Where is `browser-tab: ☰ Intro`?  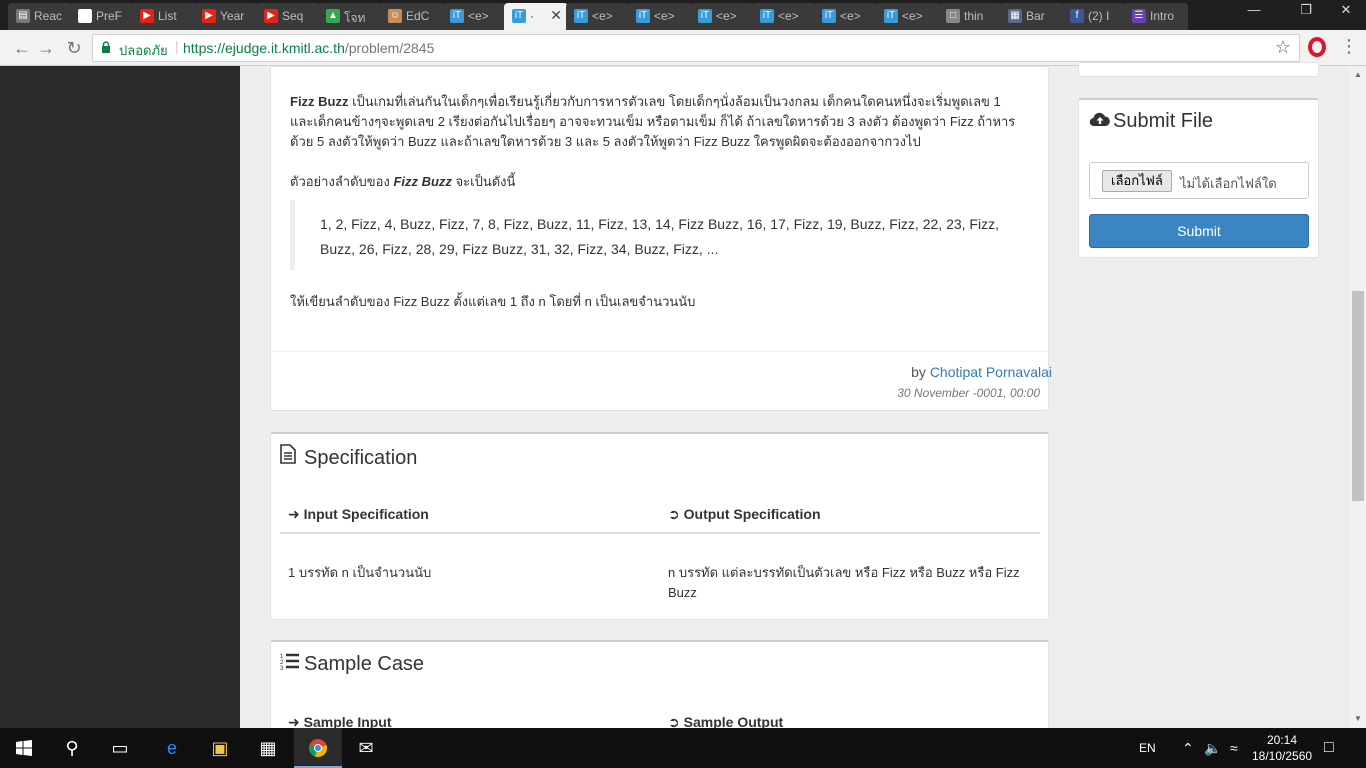
browser-tab: ☰ Intro is located at coordinates (1156, 16).